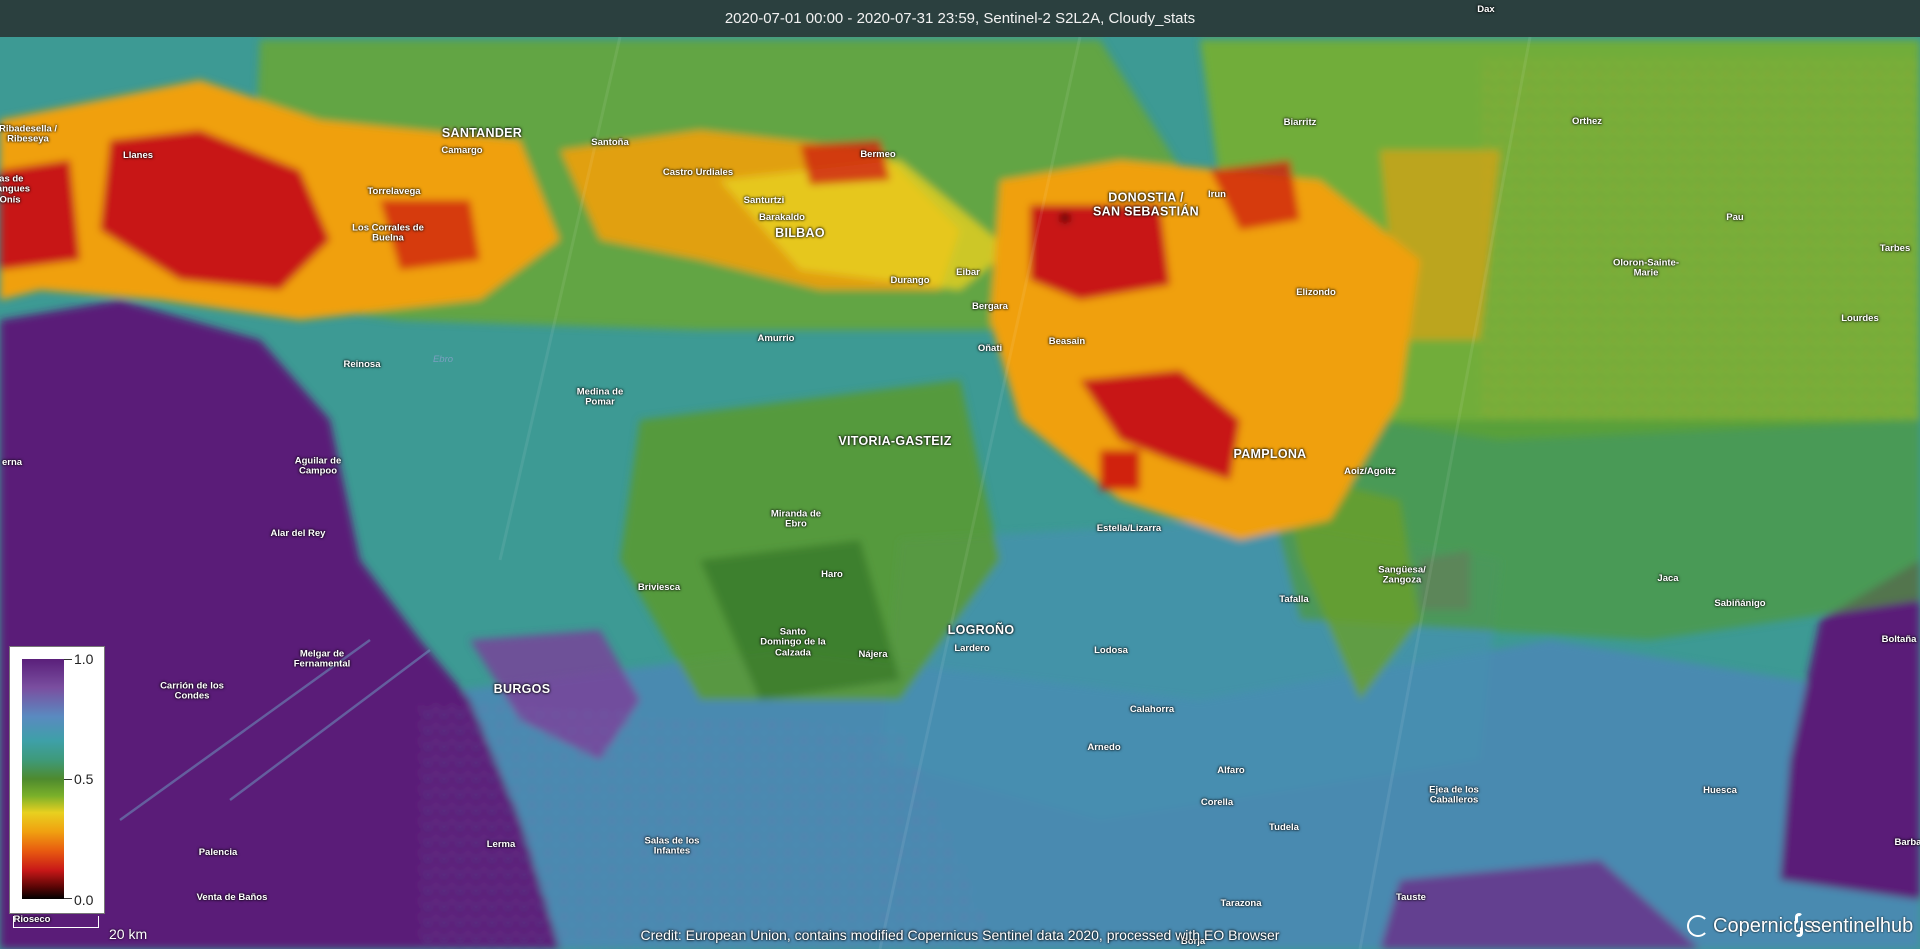  I want to click on place-label-sanguesa: Sangüesa/ Zangoza, so click(1402, 575).